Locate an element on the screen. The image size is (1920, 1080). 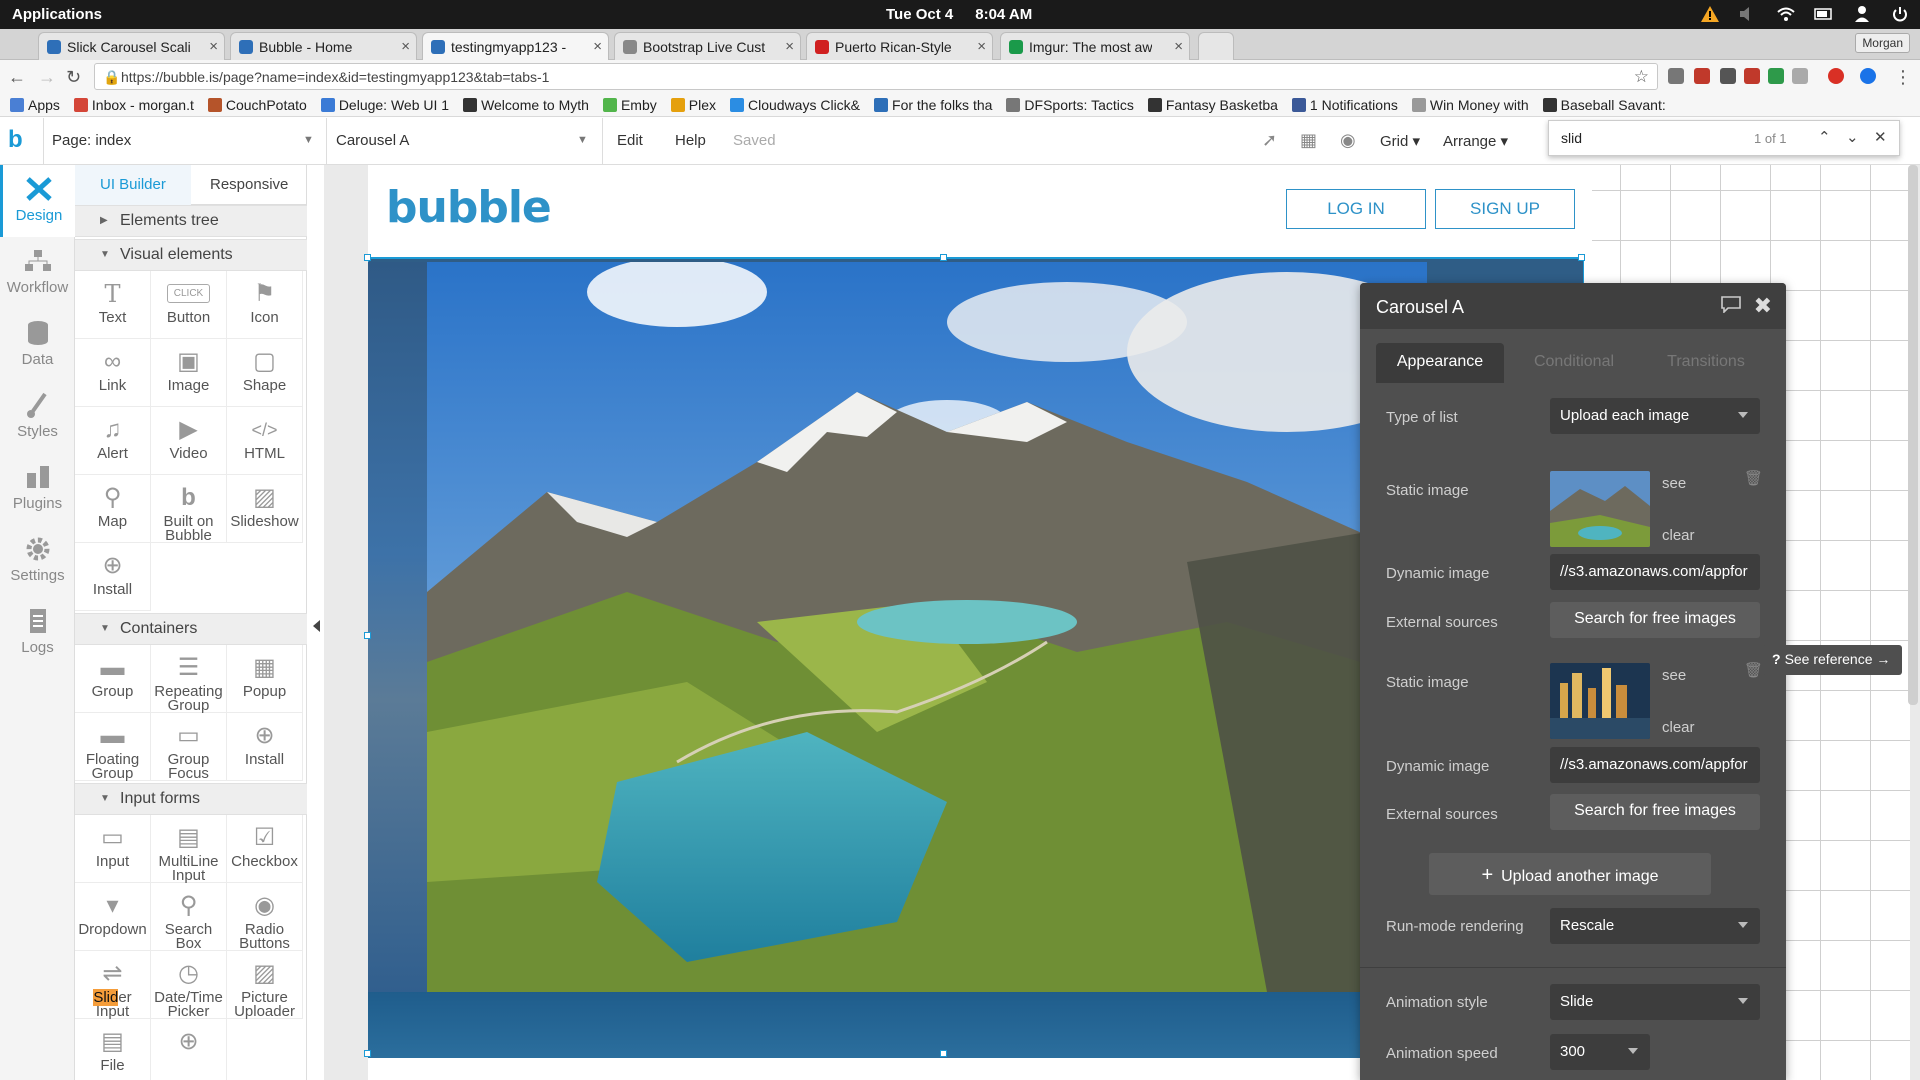
preview-eye-icon: ◉ is located at coordinates (1348, 140).